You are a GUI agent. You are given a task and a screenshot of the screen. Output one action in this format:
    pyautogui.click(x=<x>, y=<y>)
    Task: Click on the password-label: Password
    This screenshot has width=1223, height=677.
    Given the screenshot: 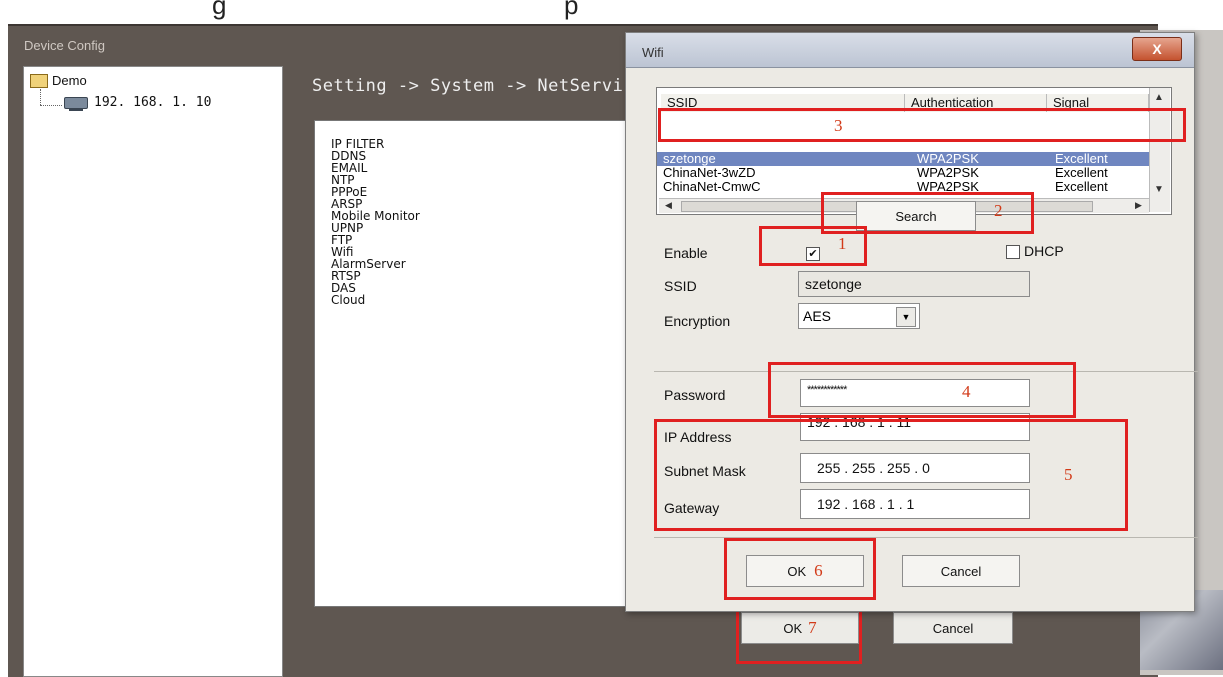 What is the action you would take?
    pyautogui.click(x=695, y=395)
    